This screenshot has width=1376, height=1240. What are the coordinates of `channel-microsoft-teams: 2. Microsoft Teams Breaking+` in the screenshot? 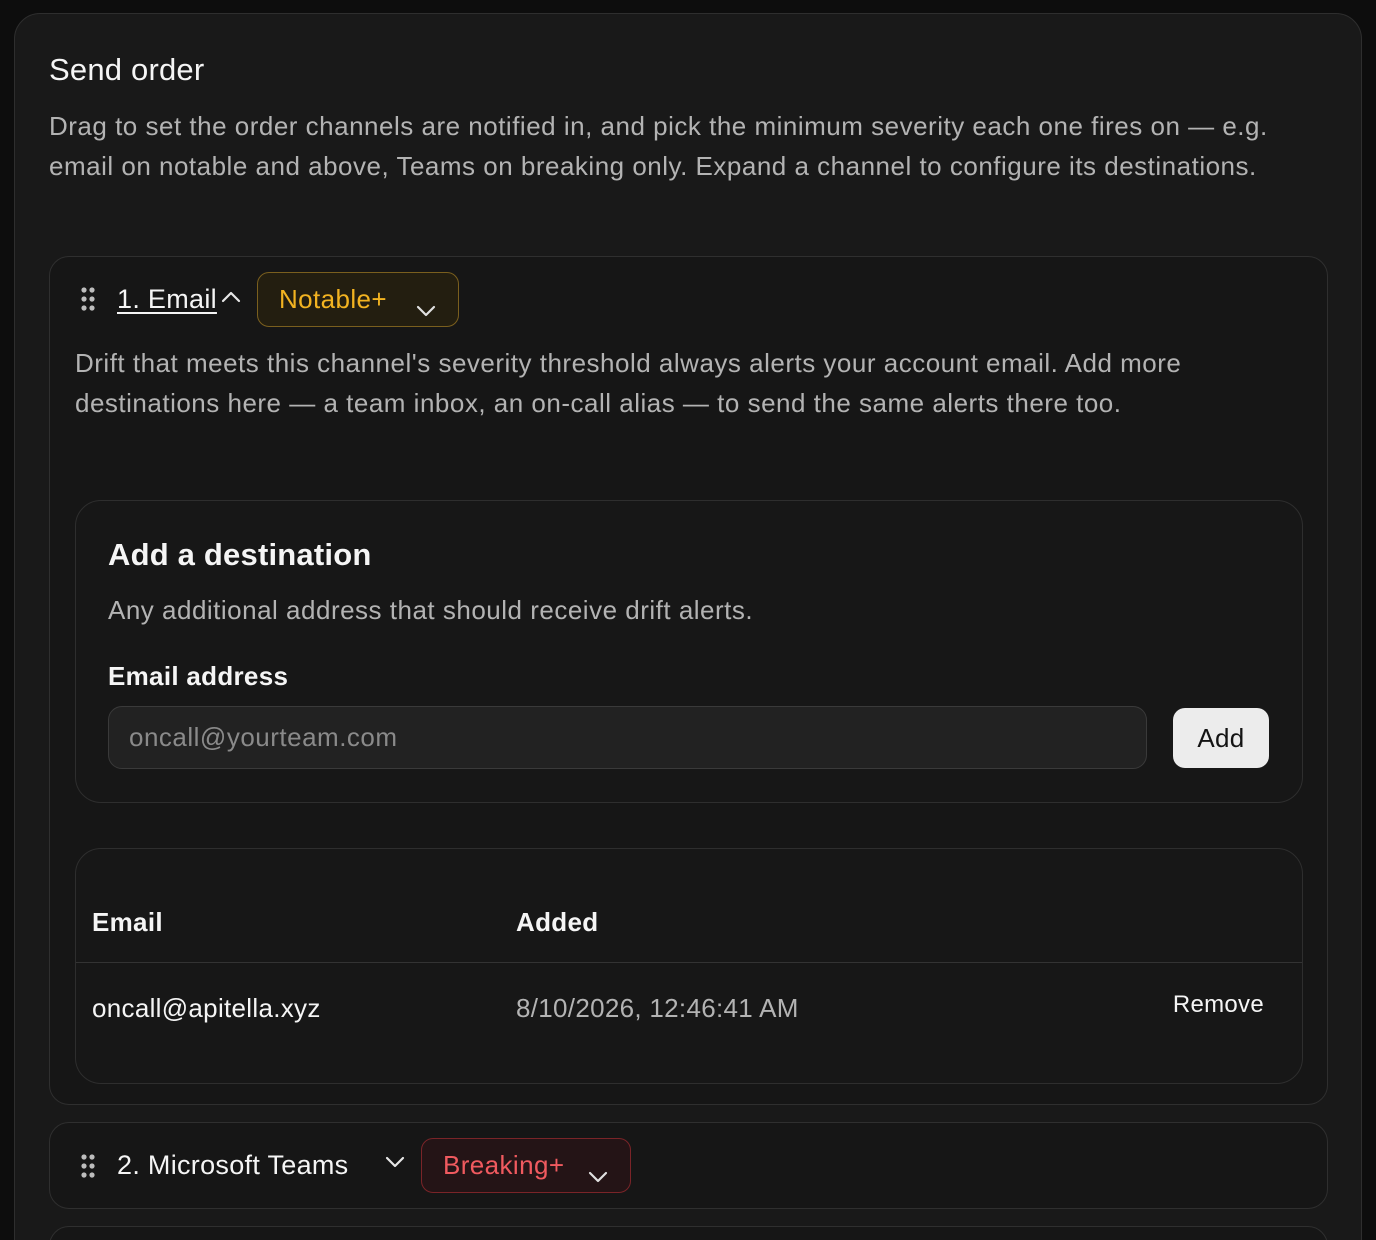 It's located at (688, 1165).